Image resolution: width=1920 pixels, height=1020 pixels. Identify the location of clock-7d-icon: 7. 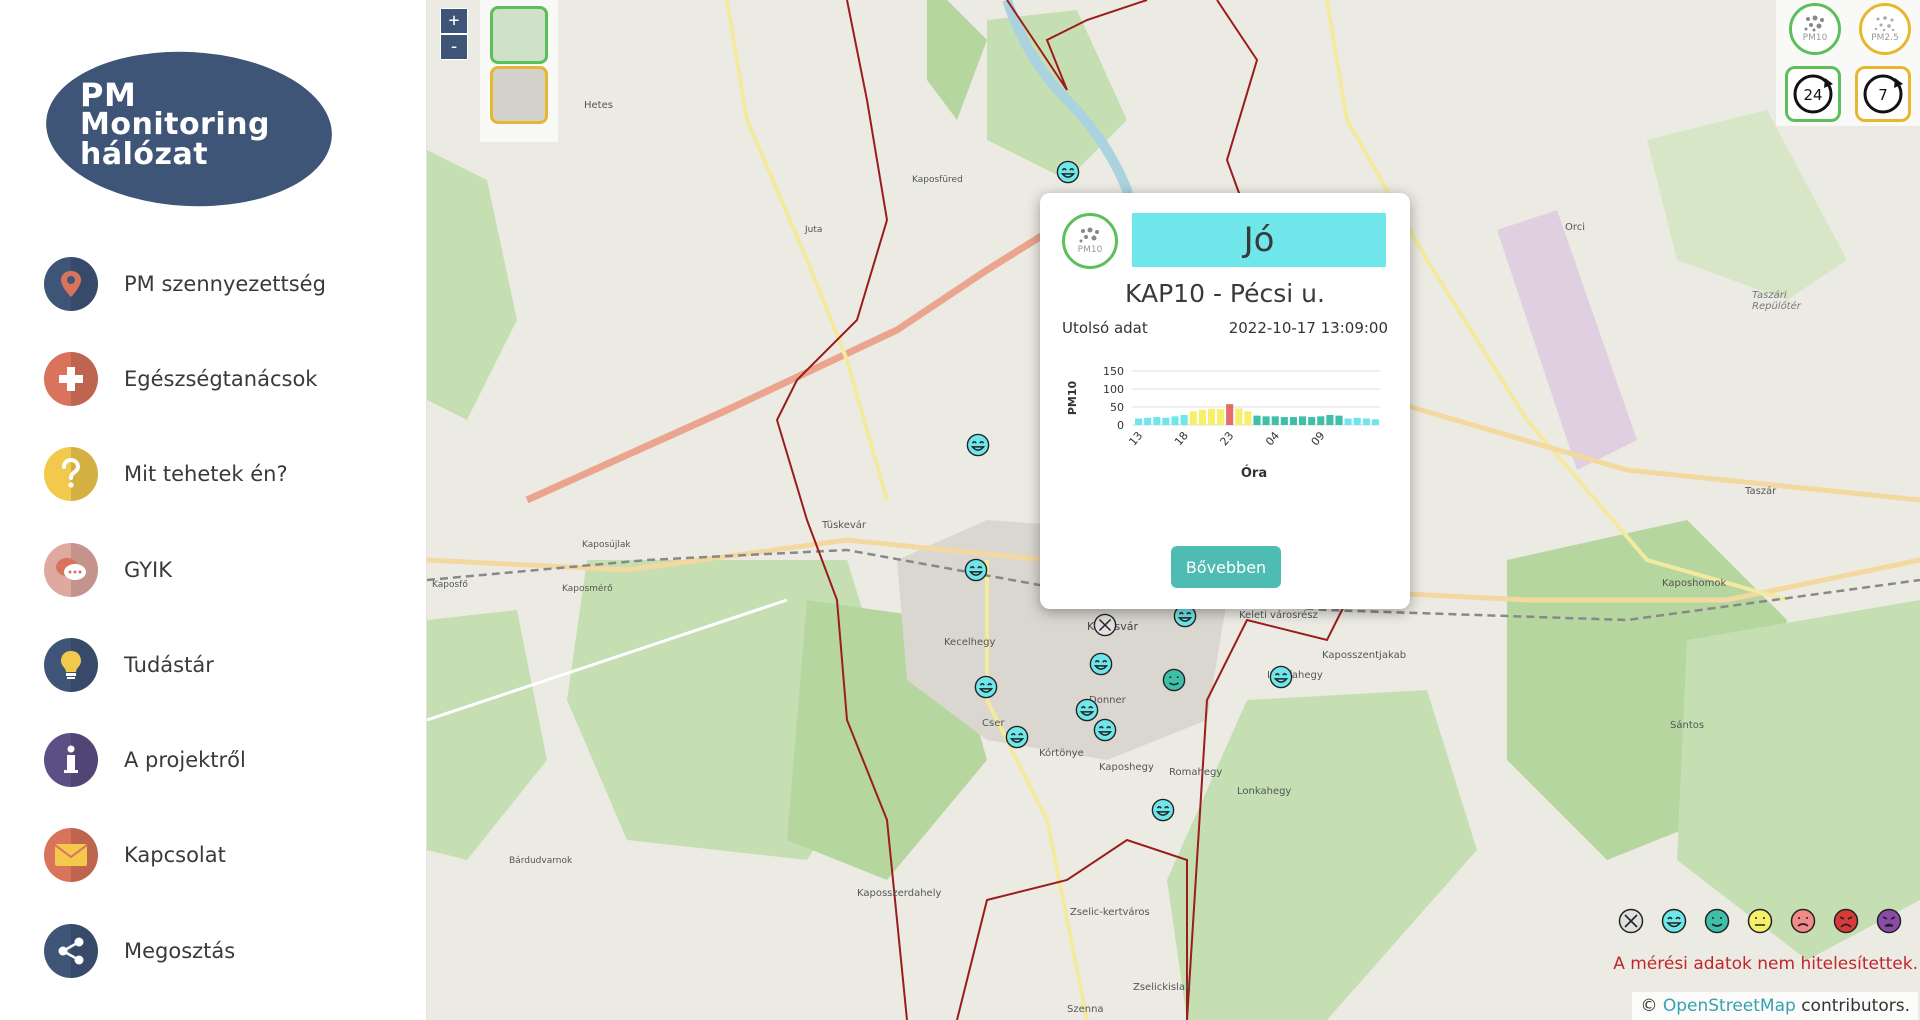
(1883, 94).